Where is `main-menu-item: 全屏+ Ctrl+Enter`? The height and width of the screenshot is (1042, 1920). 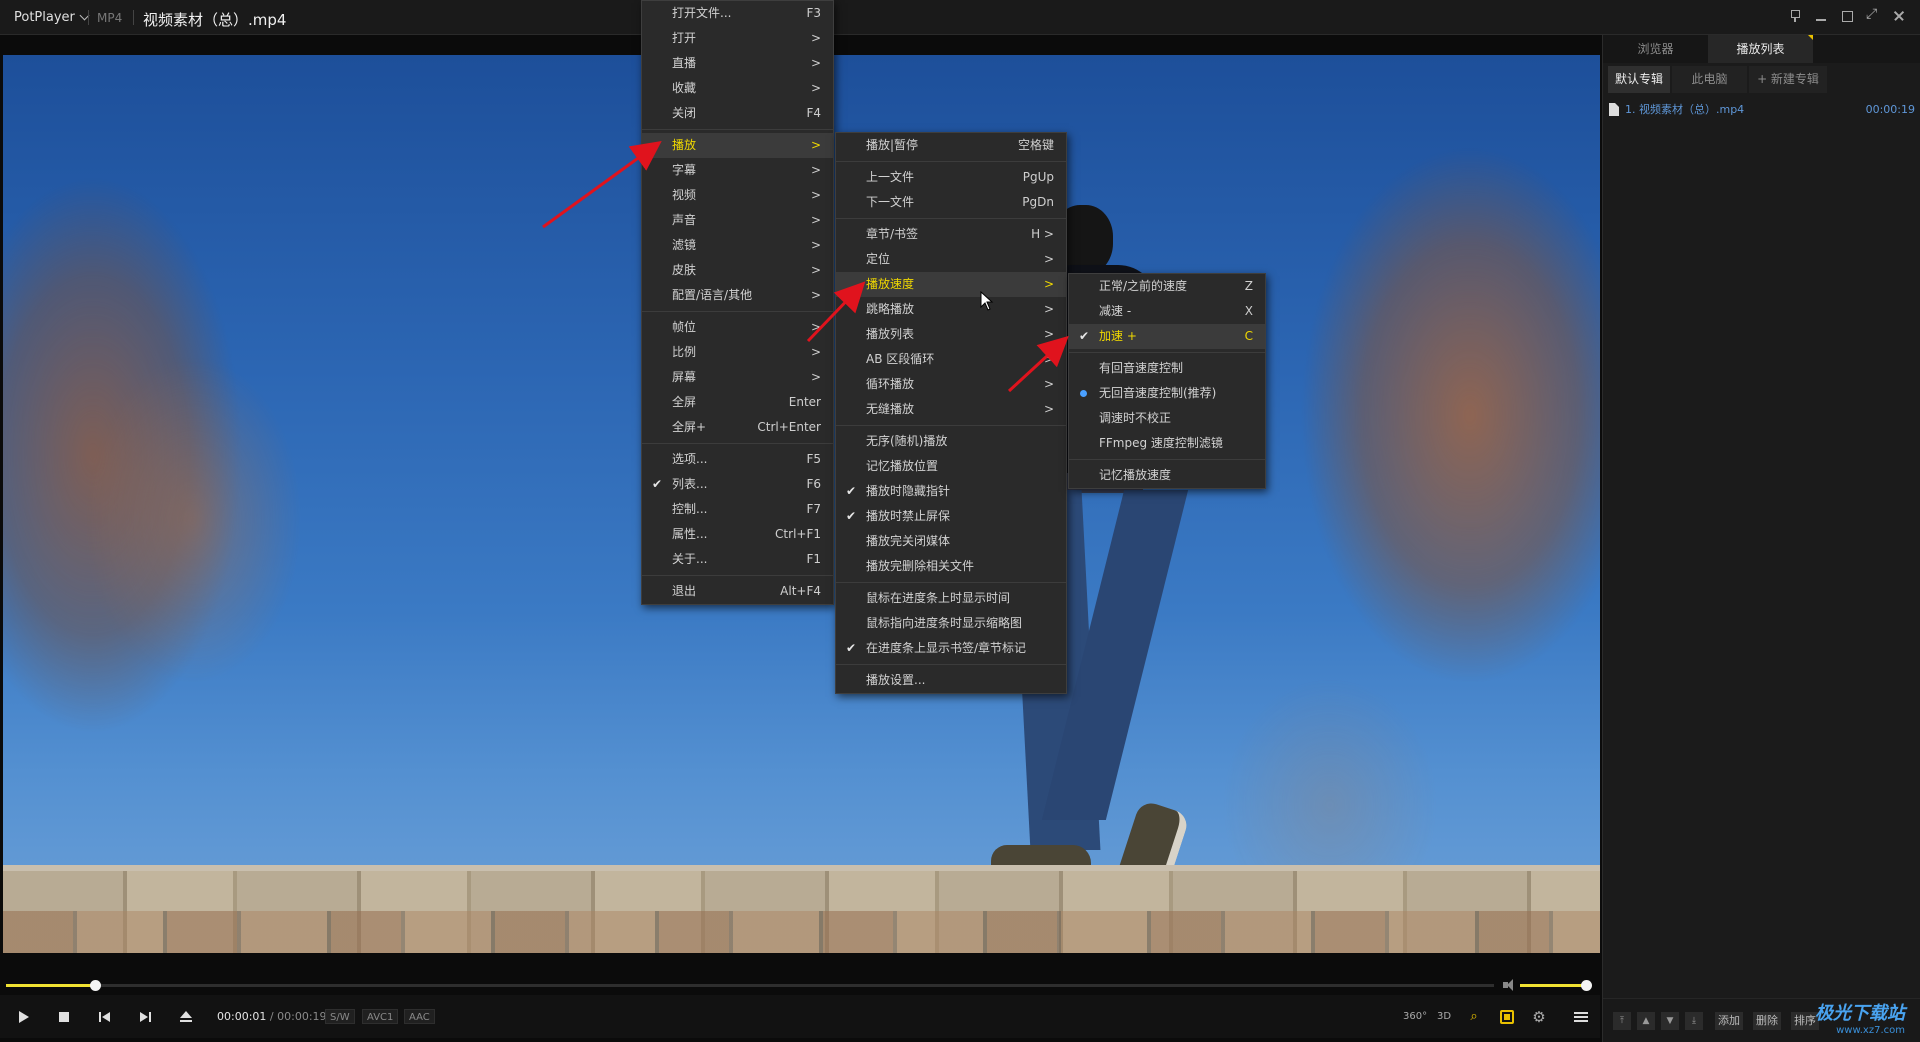 main-menu-item: 全屏+ Ctrl+Enter is located at coordinates (737, 427).